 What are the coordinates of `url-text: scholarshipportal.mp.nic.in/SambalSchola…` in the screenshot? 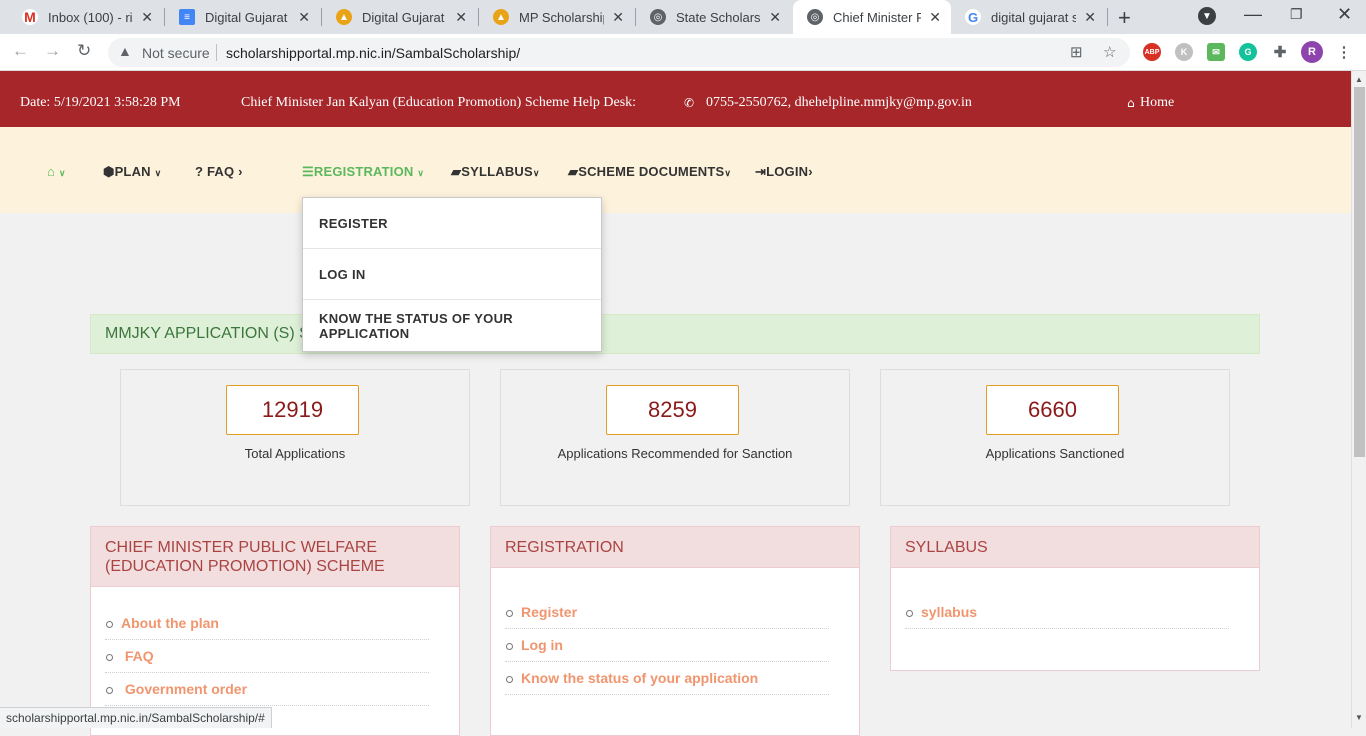 It's located at (373, 53).